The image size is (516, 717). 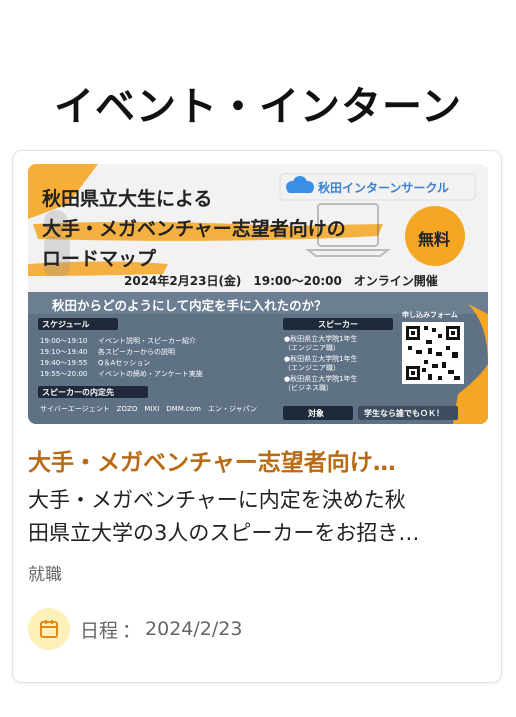 I want to click on banner-free-badge: 無料, so click(x=434, y=239).